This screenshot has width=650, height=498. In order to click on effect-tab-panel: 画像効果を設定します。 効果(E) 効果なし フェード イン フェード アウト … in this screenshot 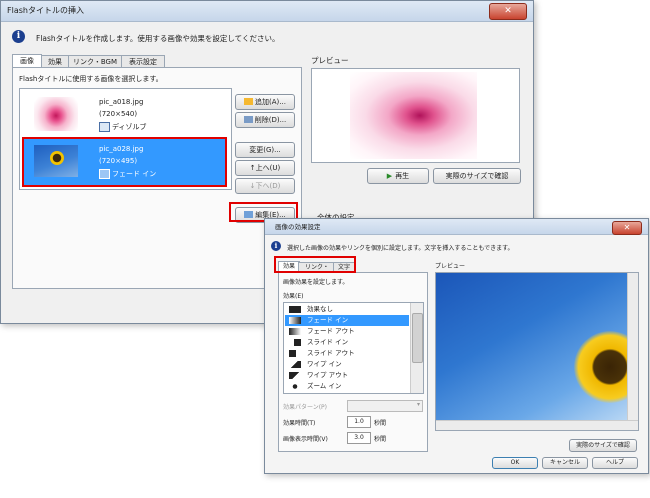, I will do `click(353, 362)`.